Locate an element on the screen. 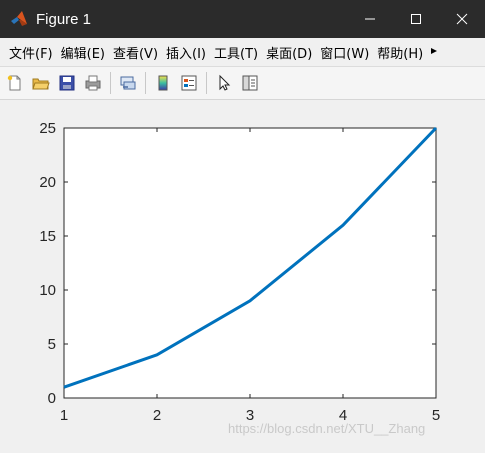  menu-tools: 工具(T) is located at coordinates (236, 52).